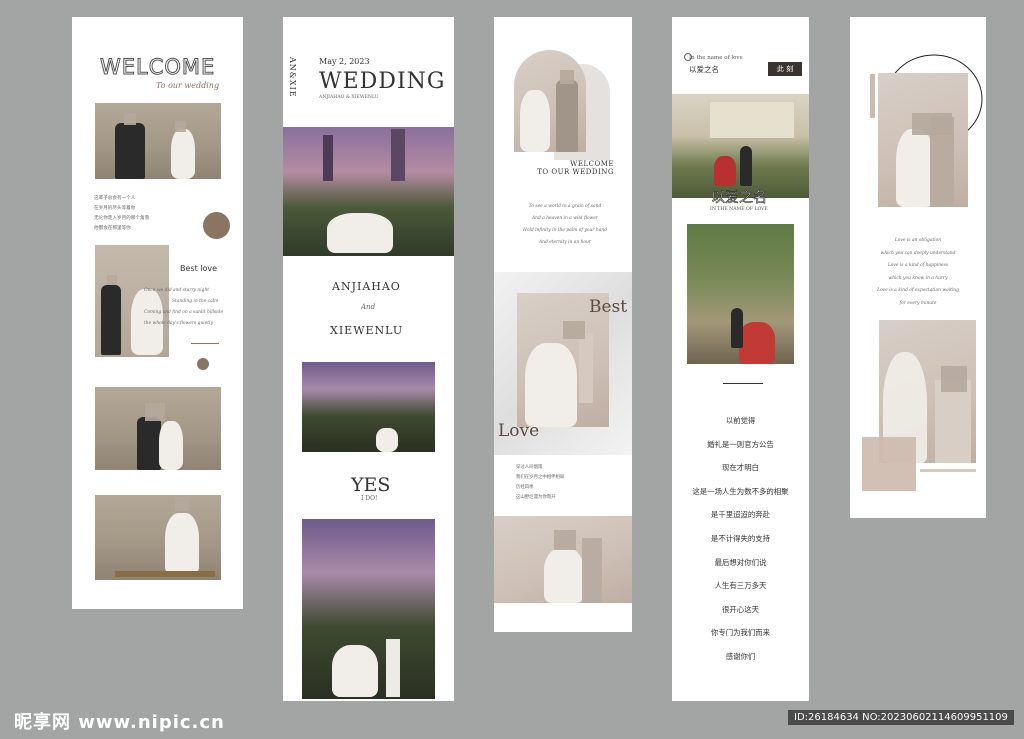  Describe the element at coordinates (368, 307) in the screenshot. I see `and-label: And` at that location.